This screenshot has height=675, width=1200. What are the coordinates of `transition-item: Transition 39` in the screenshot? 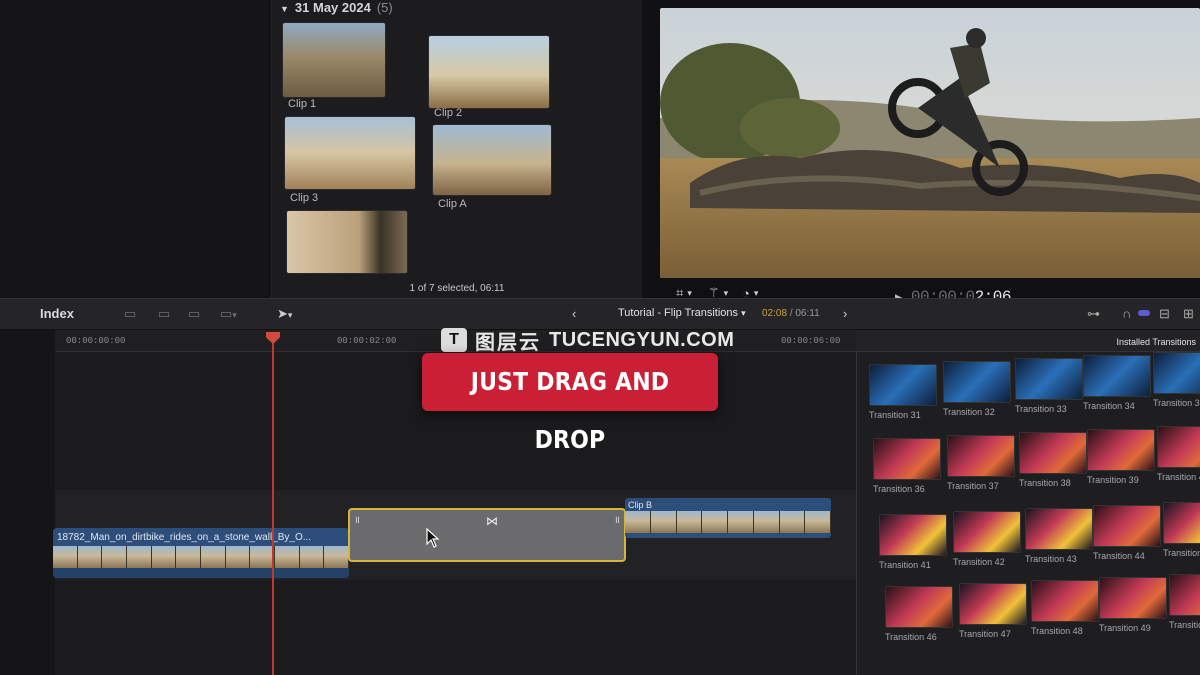 It's located at (1121, 457).